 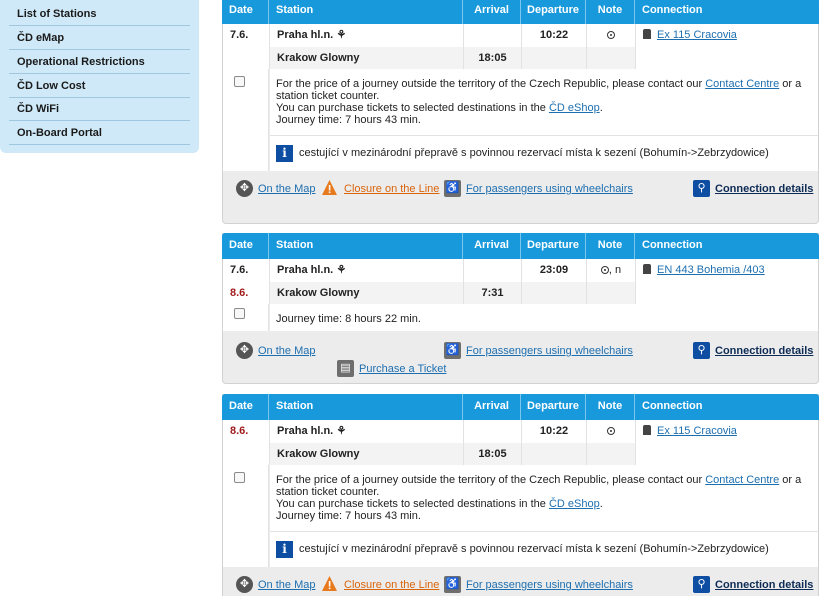 What do you see at coordinates (99, 38) in the screenshot?
I see `sidebar-item-cd-emap: ČD eMap` at bounding box center [99, 38].